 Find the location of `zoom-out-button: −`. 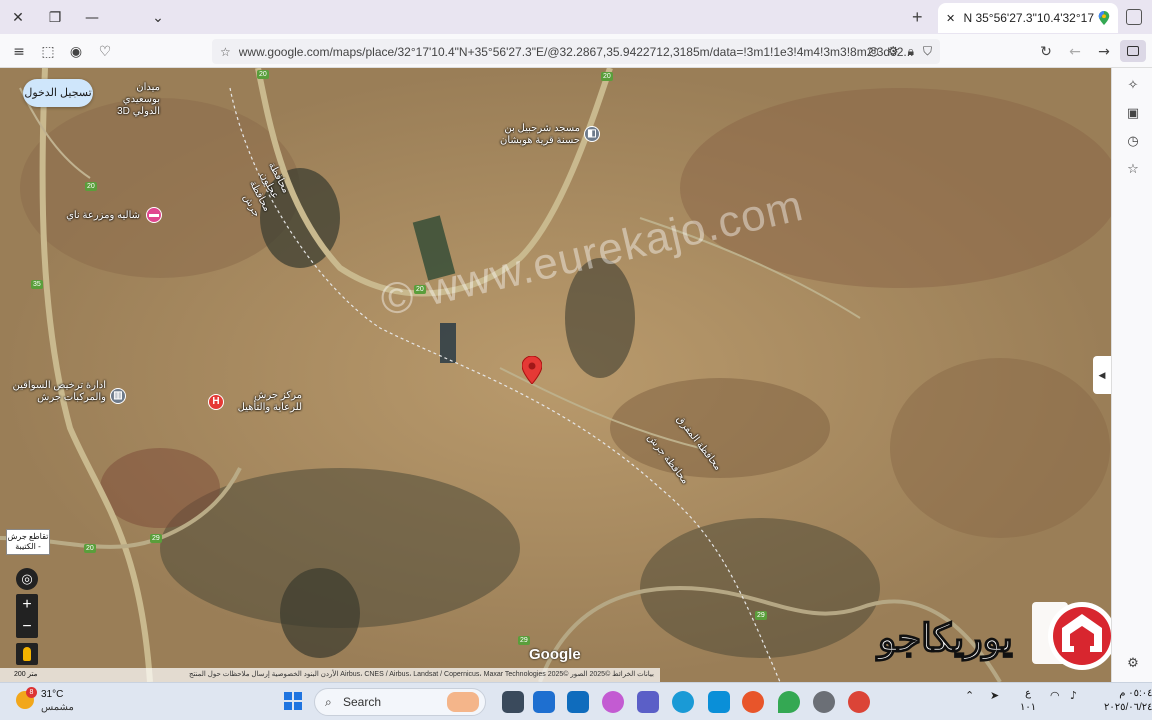

zoom-out-button: − is located at coordinates (27, 627).